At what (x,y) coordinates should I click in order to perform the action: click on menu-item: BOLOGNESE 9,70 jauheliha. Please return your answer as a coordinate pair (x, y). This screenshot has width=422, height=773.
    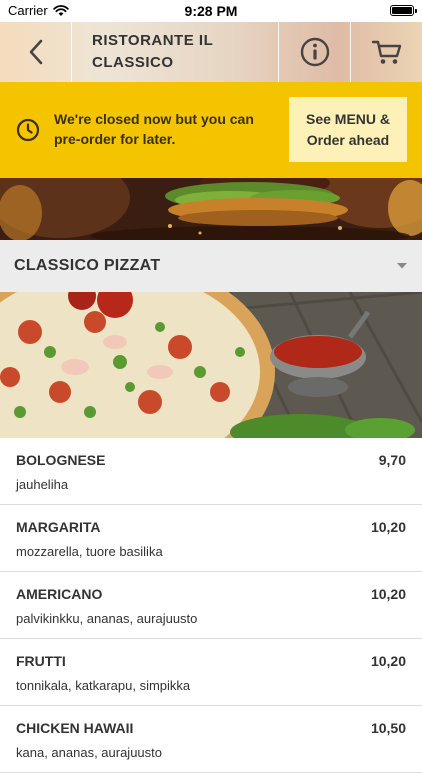
    Looking at the image, I should click on (211, 471).